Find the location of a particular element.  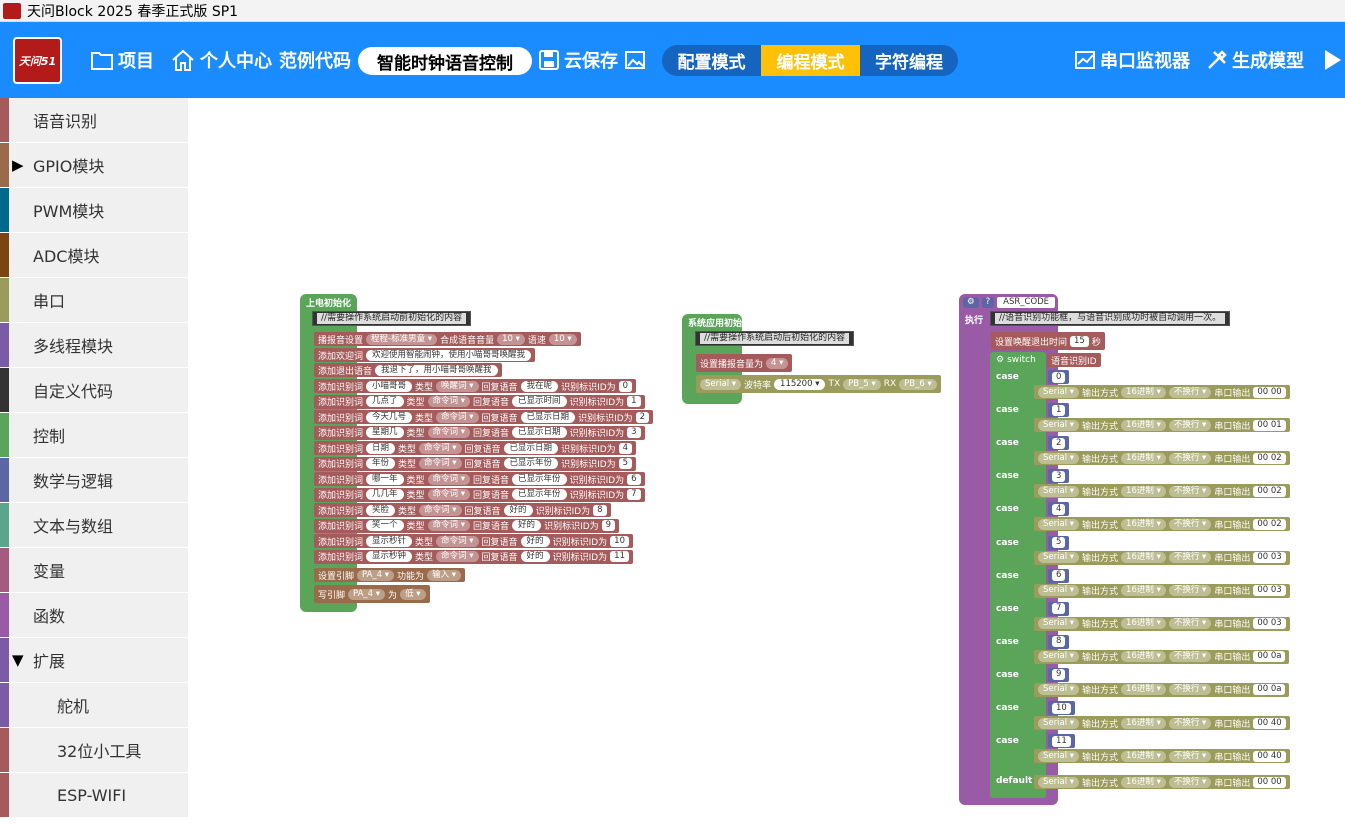

serial-output-row: Serial ▾ 输出方式 16进制 ▾ 不换行 ▾ 串口输出 00 00 is located at coordinates (1162, 782).